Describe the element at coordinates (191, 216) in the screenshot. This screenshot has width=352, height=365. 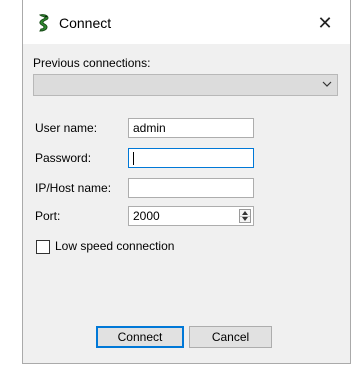
I see `port-stepper: 2000` at that location.